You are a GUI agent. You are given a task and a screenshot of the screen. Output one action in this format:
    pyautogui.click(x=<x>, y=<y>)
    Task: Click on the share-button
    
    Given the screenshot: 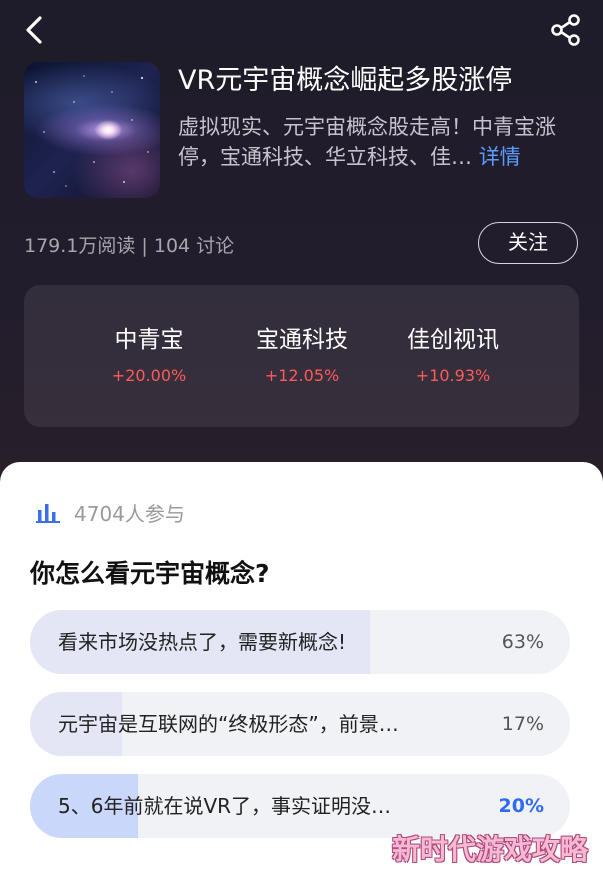 What is the action you would take?
    pyautogui.click(x=566, y=30)
    